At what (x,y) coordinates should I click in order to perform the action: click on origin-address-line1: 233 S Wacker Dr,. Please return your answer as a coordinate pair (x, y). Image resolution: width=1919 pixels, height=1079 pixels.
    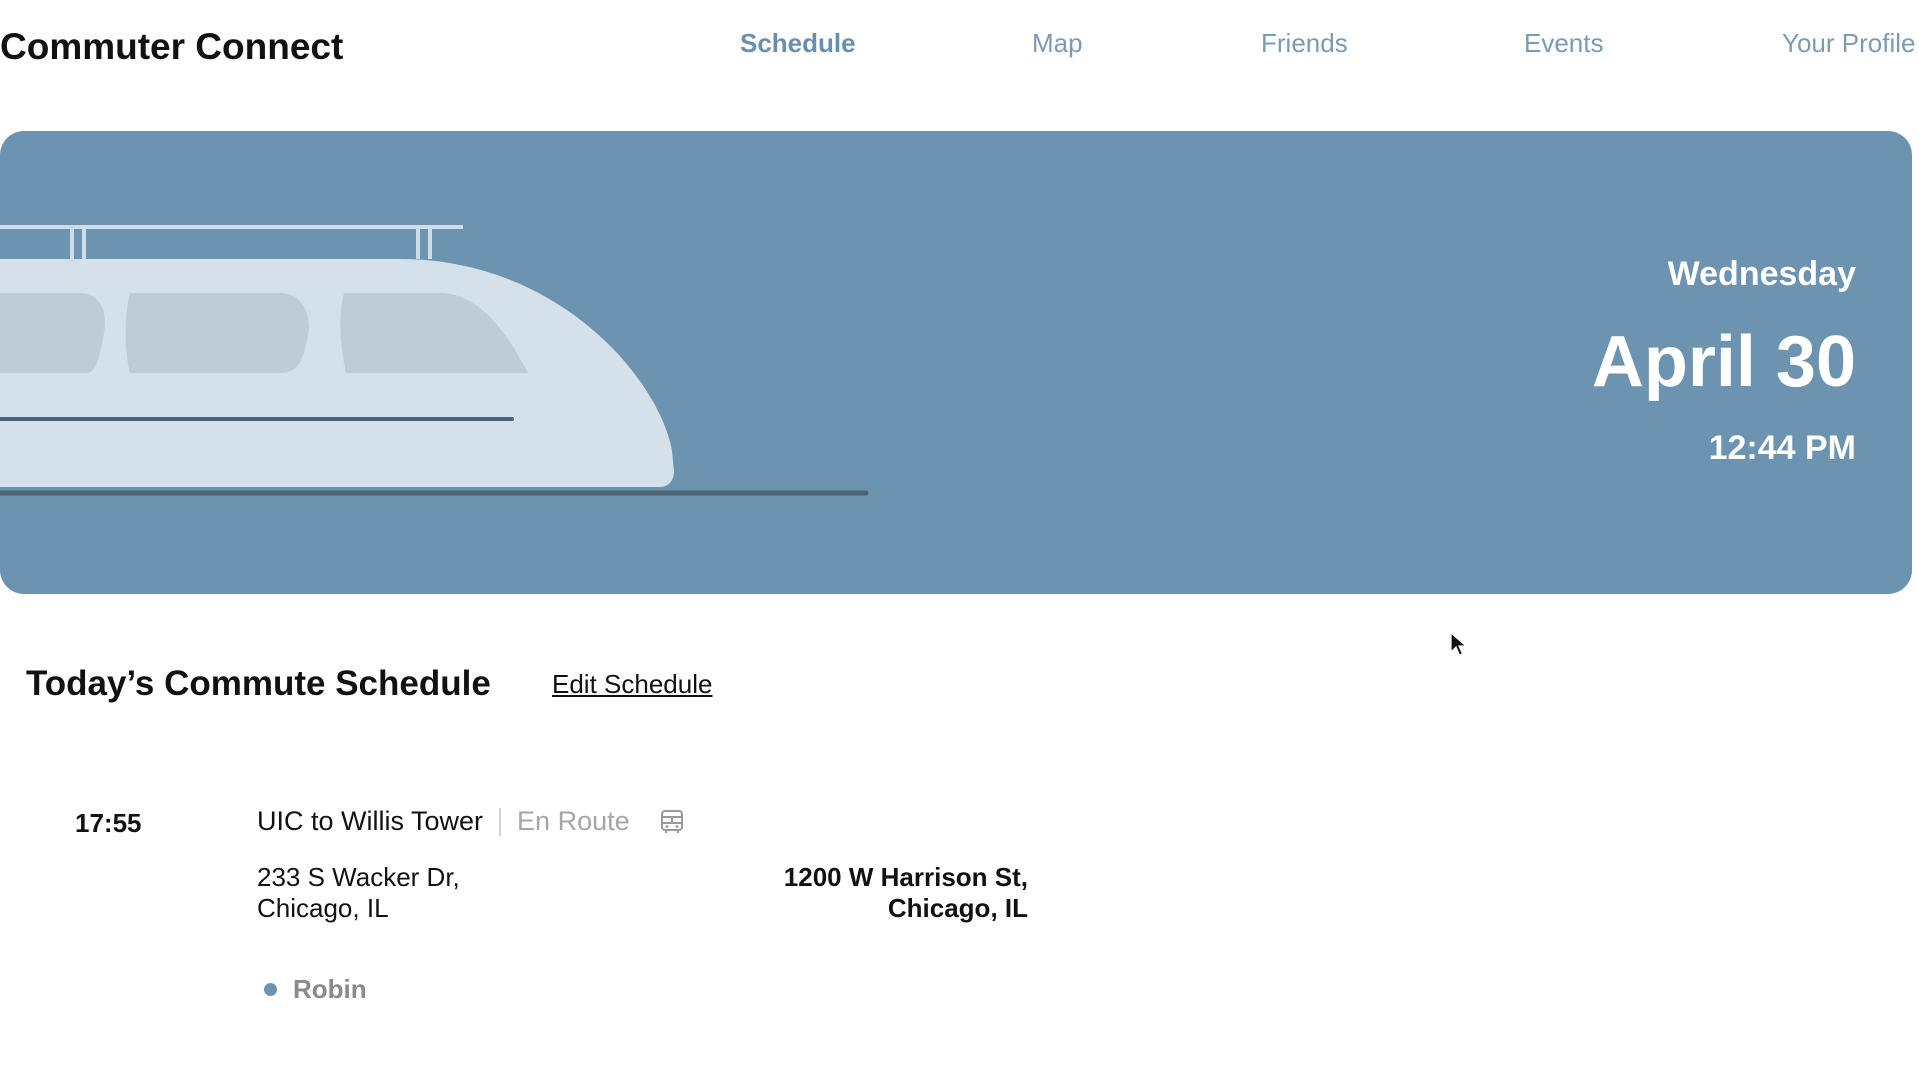
    Looking at the image, I should click on (358, 877).